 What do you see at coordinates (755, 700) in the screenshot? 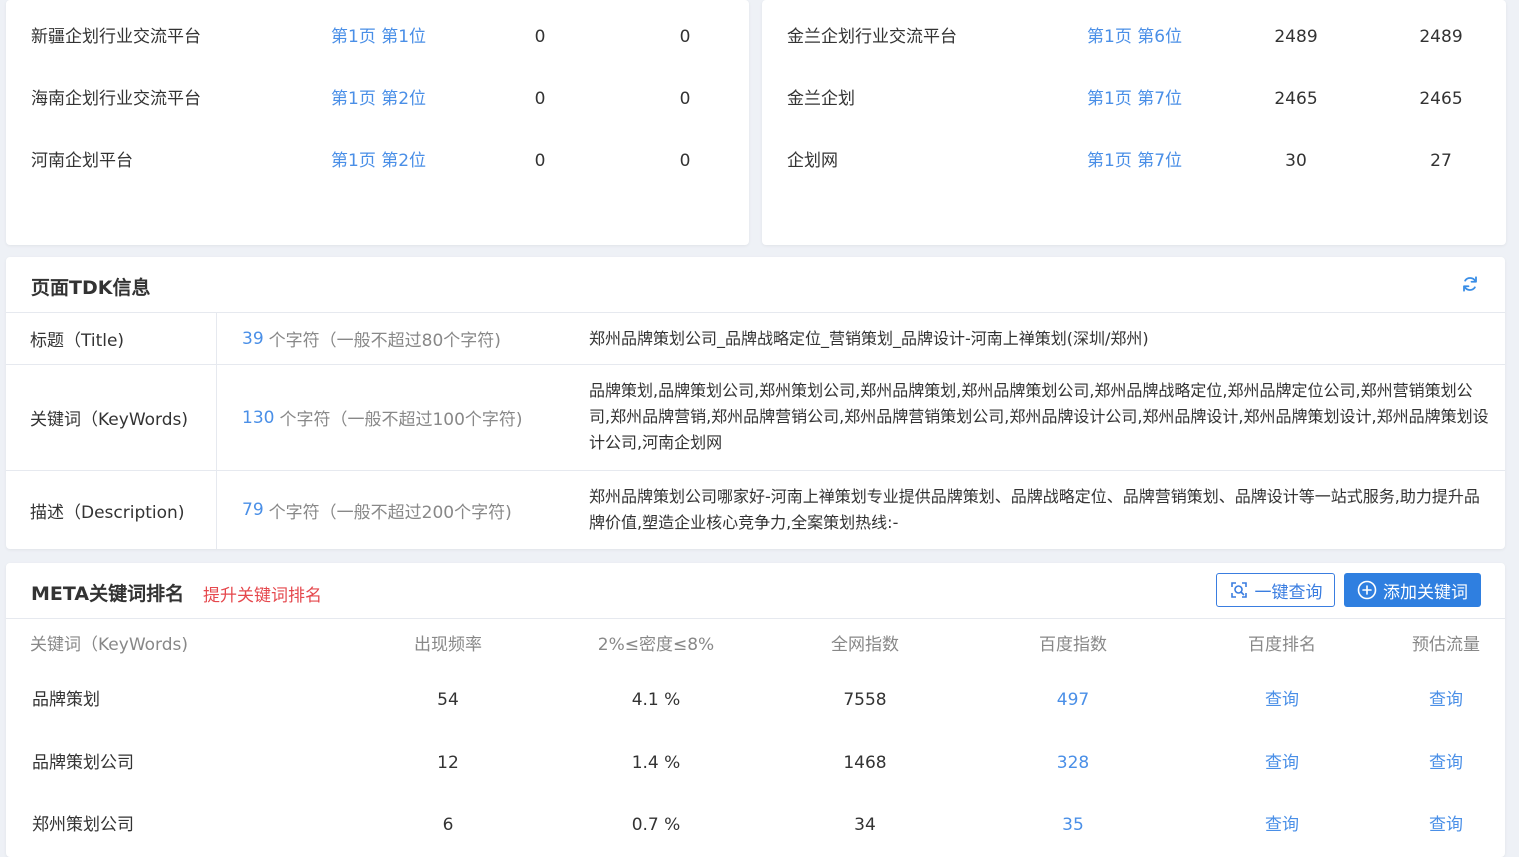
I see `table-row: 品牌策划 54 4.1 % 7558 497 查询 查询` at bounding box center [755, 700].